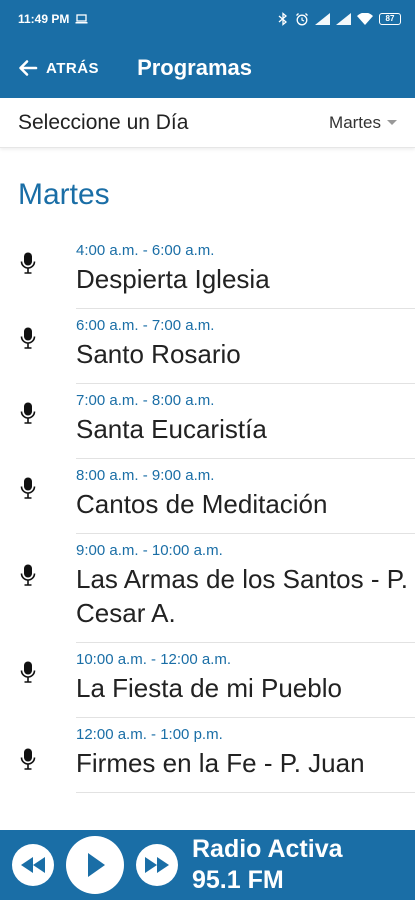 The width and height of the screenshot is (415, 900). Describe the element at coordinates (73, 68) in the screenshot. I see `back-label: ATRÁS` at that location.